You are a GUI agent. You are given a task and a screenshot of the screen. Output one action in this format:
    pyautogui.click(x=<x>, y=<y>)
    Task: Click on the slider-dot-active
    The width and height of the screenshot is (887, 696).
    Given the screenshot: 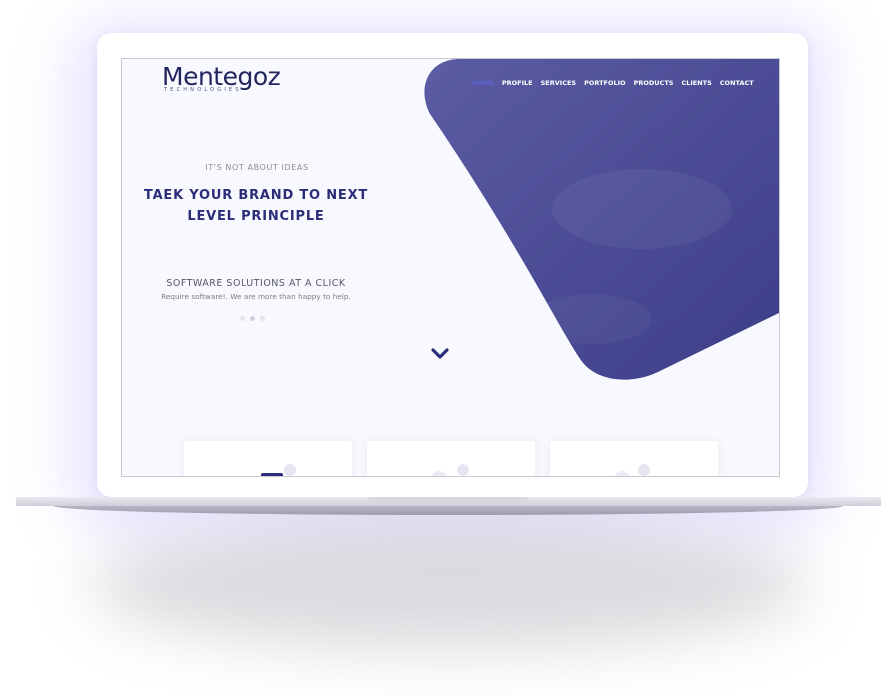 What is the action you would take?
    pyautogui.click(x=252, y=318)
    